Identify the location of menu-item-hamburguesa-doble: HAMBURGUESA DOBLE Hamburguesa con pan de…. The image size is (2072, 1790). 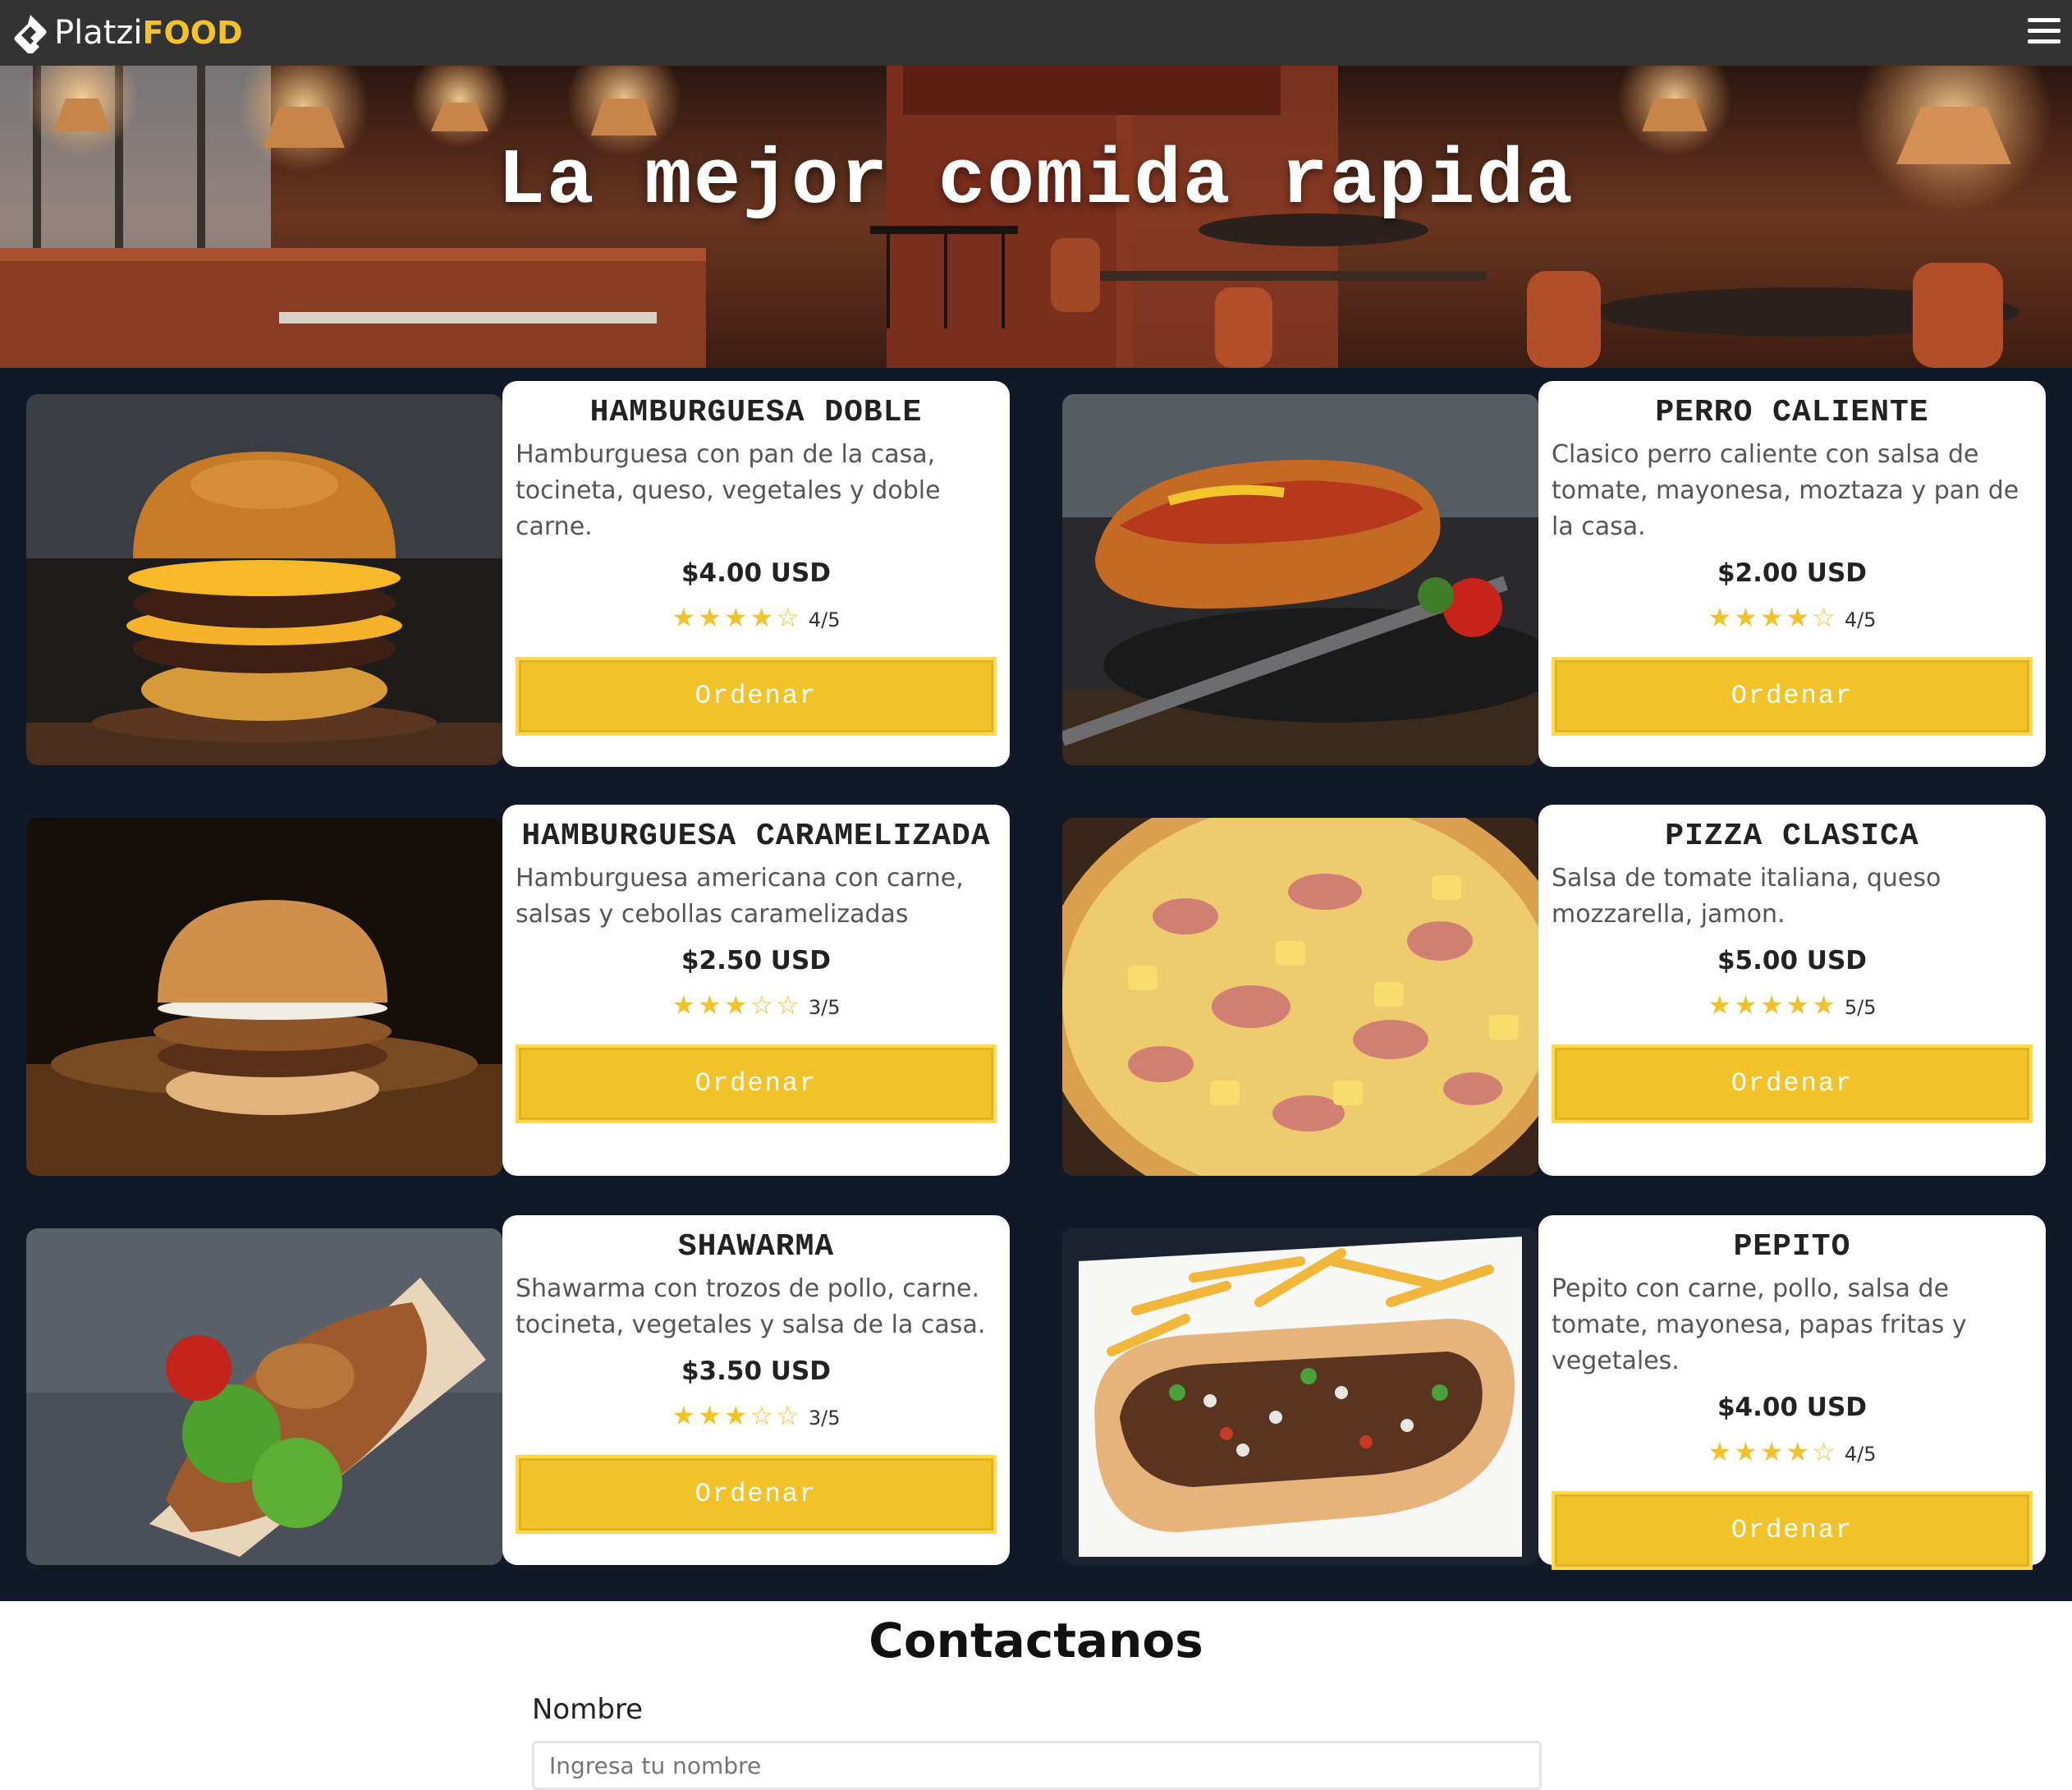
(531, 574).